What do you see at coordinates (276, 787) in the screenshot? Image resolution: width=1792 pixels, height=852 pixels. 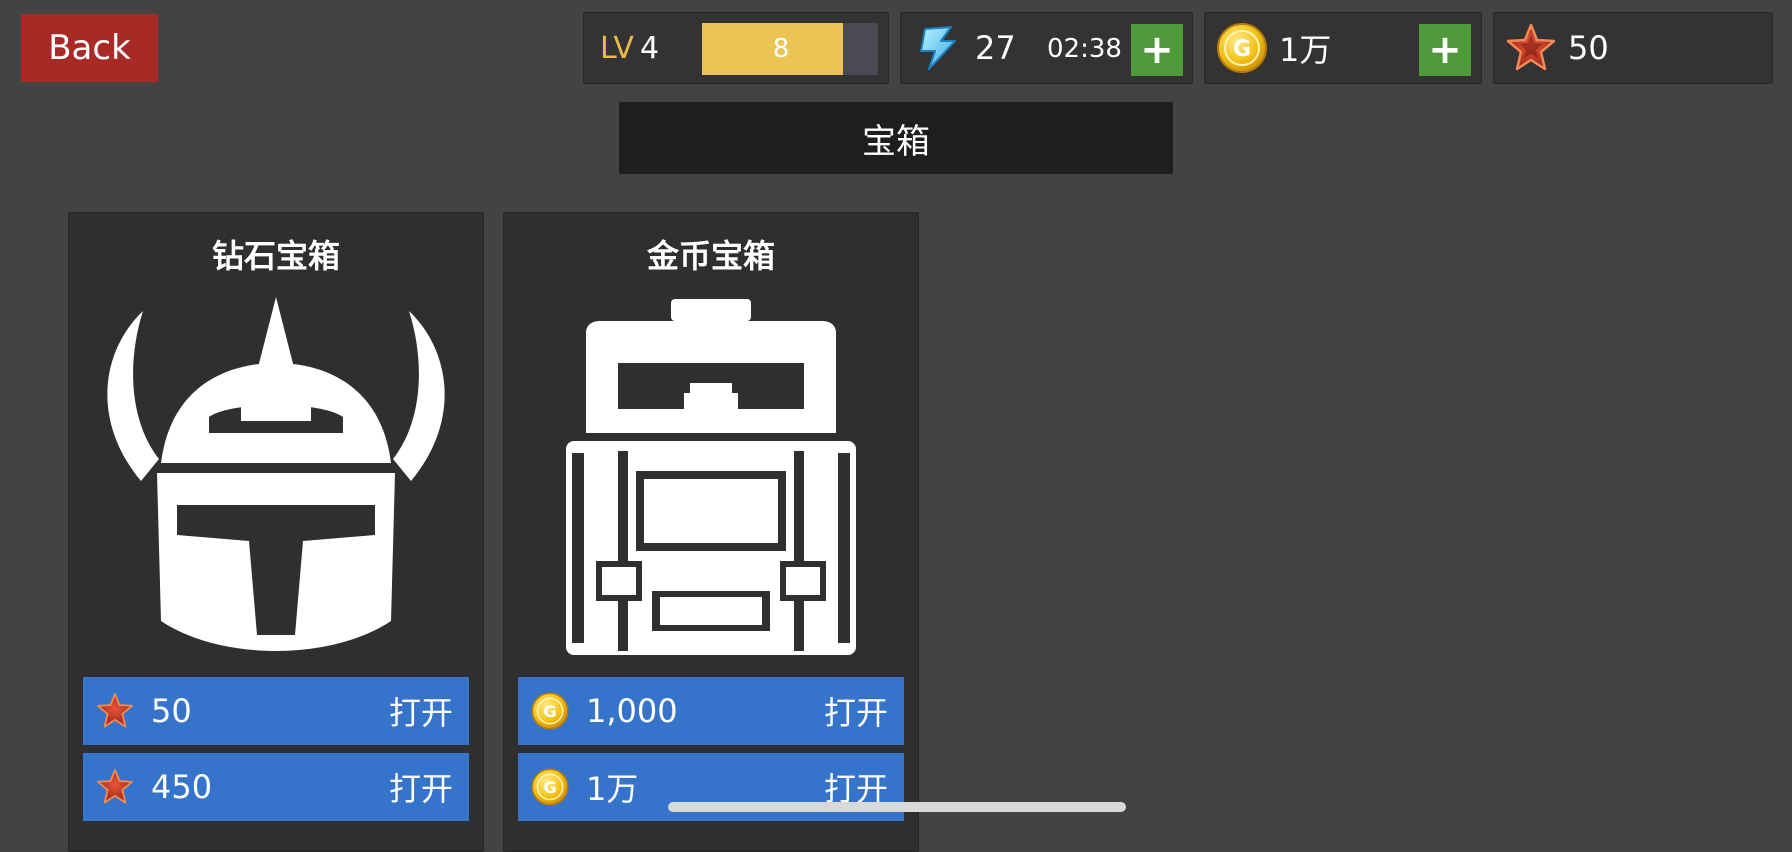 I see `open-diamond-chest-450-button: 450 打开` at bounding box center [276, 787].